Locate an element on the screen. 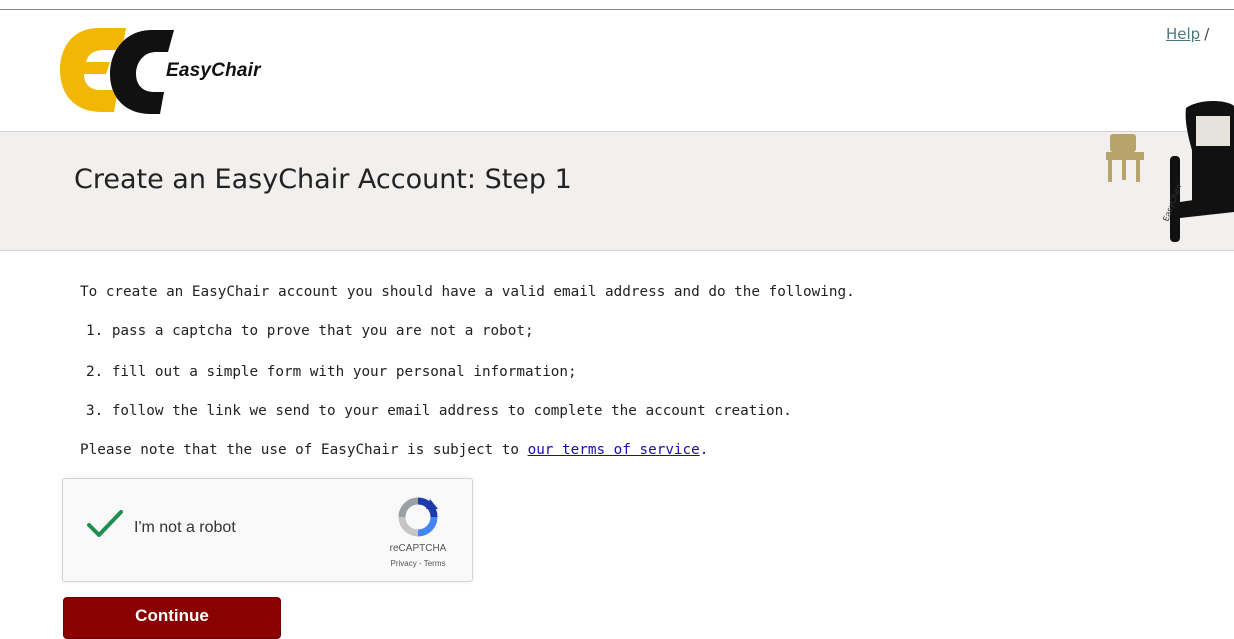 The height and width of the screenshot is (639, 1234). recaptcha-logo is located at coordinates (418, 517).